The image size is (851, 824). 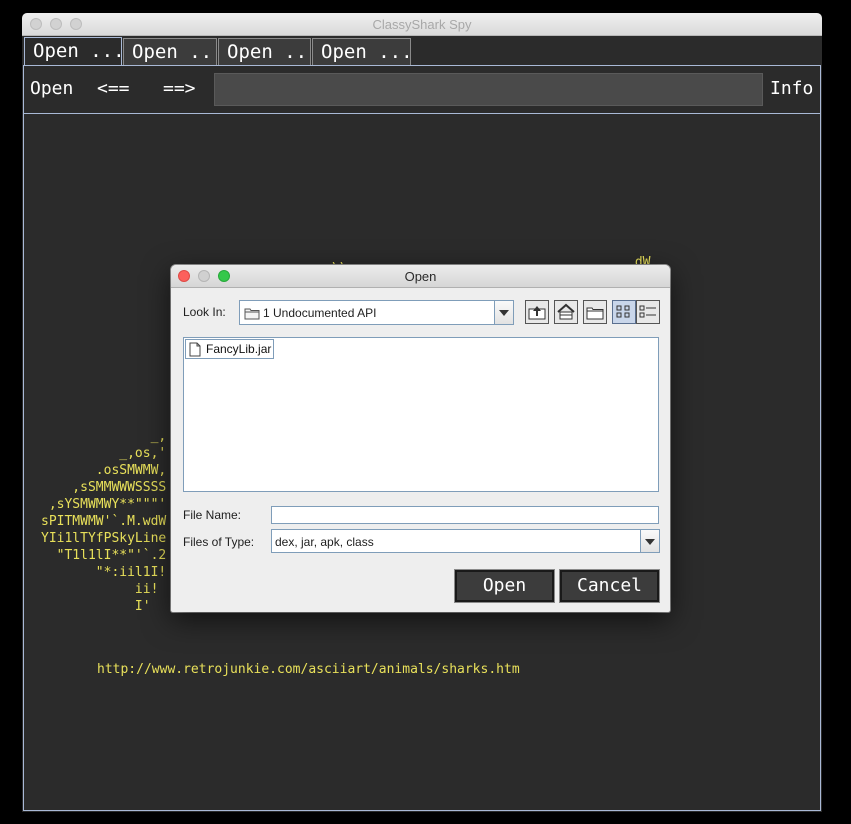 I want to click on file-icon, so click(x=195, y=352).